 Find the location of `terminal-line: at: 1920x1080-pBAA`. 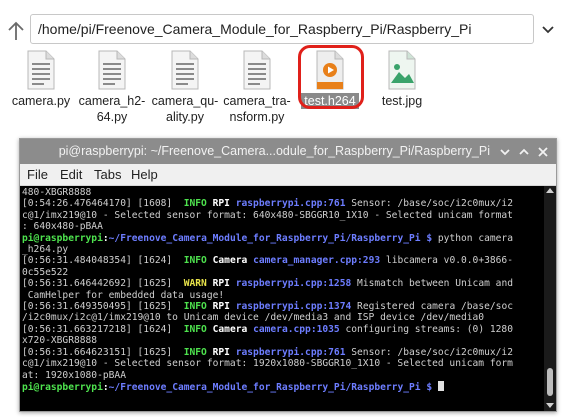

terminal-line: at: 1920x1080-pBAA is located at coordinates (283, 375).